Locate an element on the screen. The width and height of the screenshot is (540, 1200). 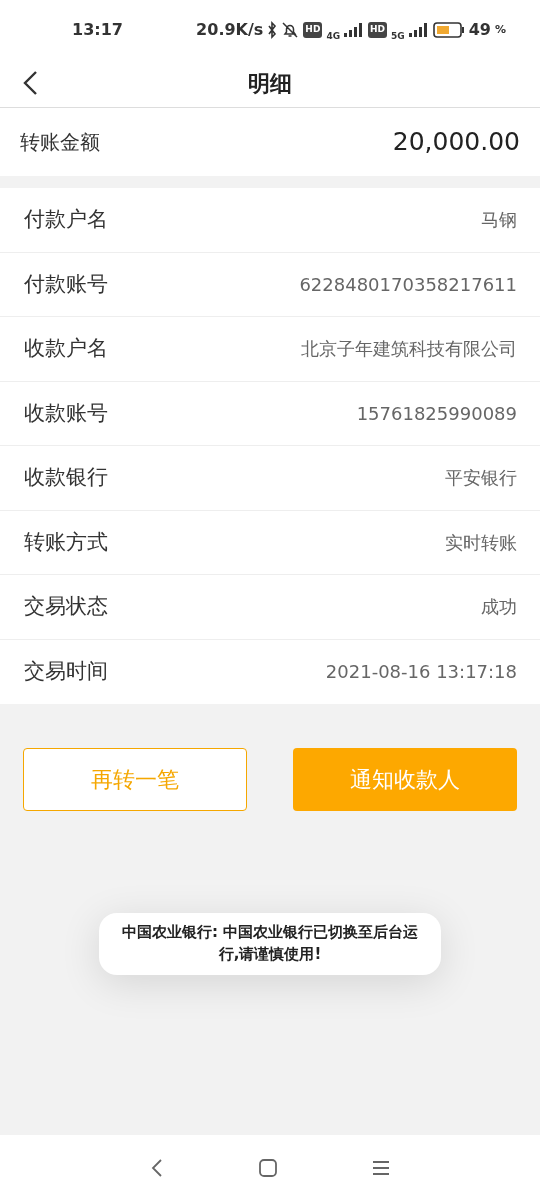
field-value: 马钢 is located at coordinates (499, 220).